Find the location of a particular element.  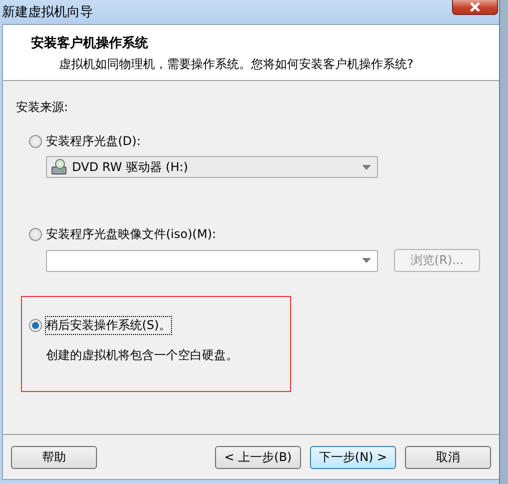

help-button: 帮助 is located at coordinates (54, 457).